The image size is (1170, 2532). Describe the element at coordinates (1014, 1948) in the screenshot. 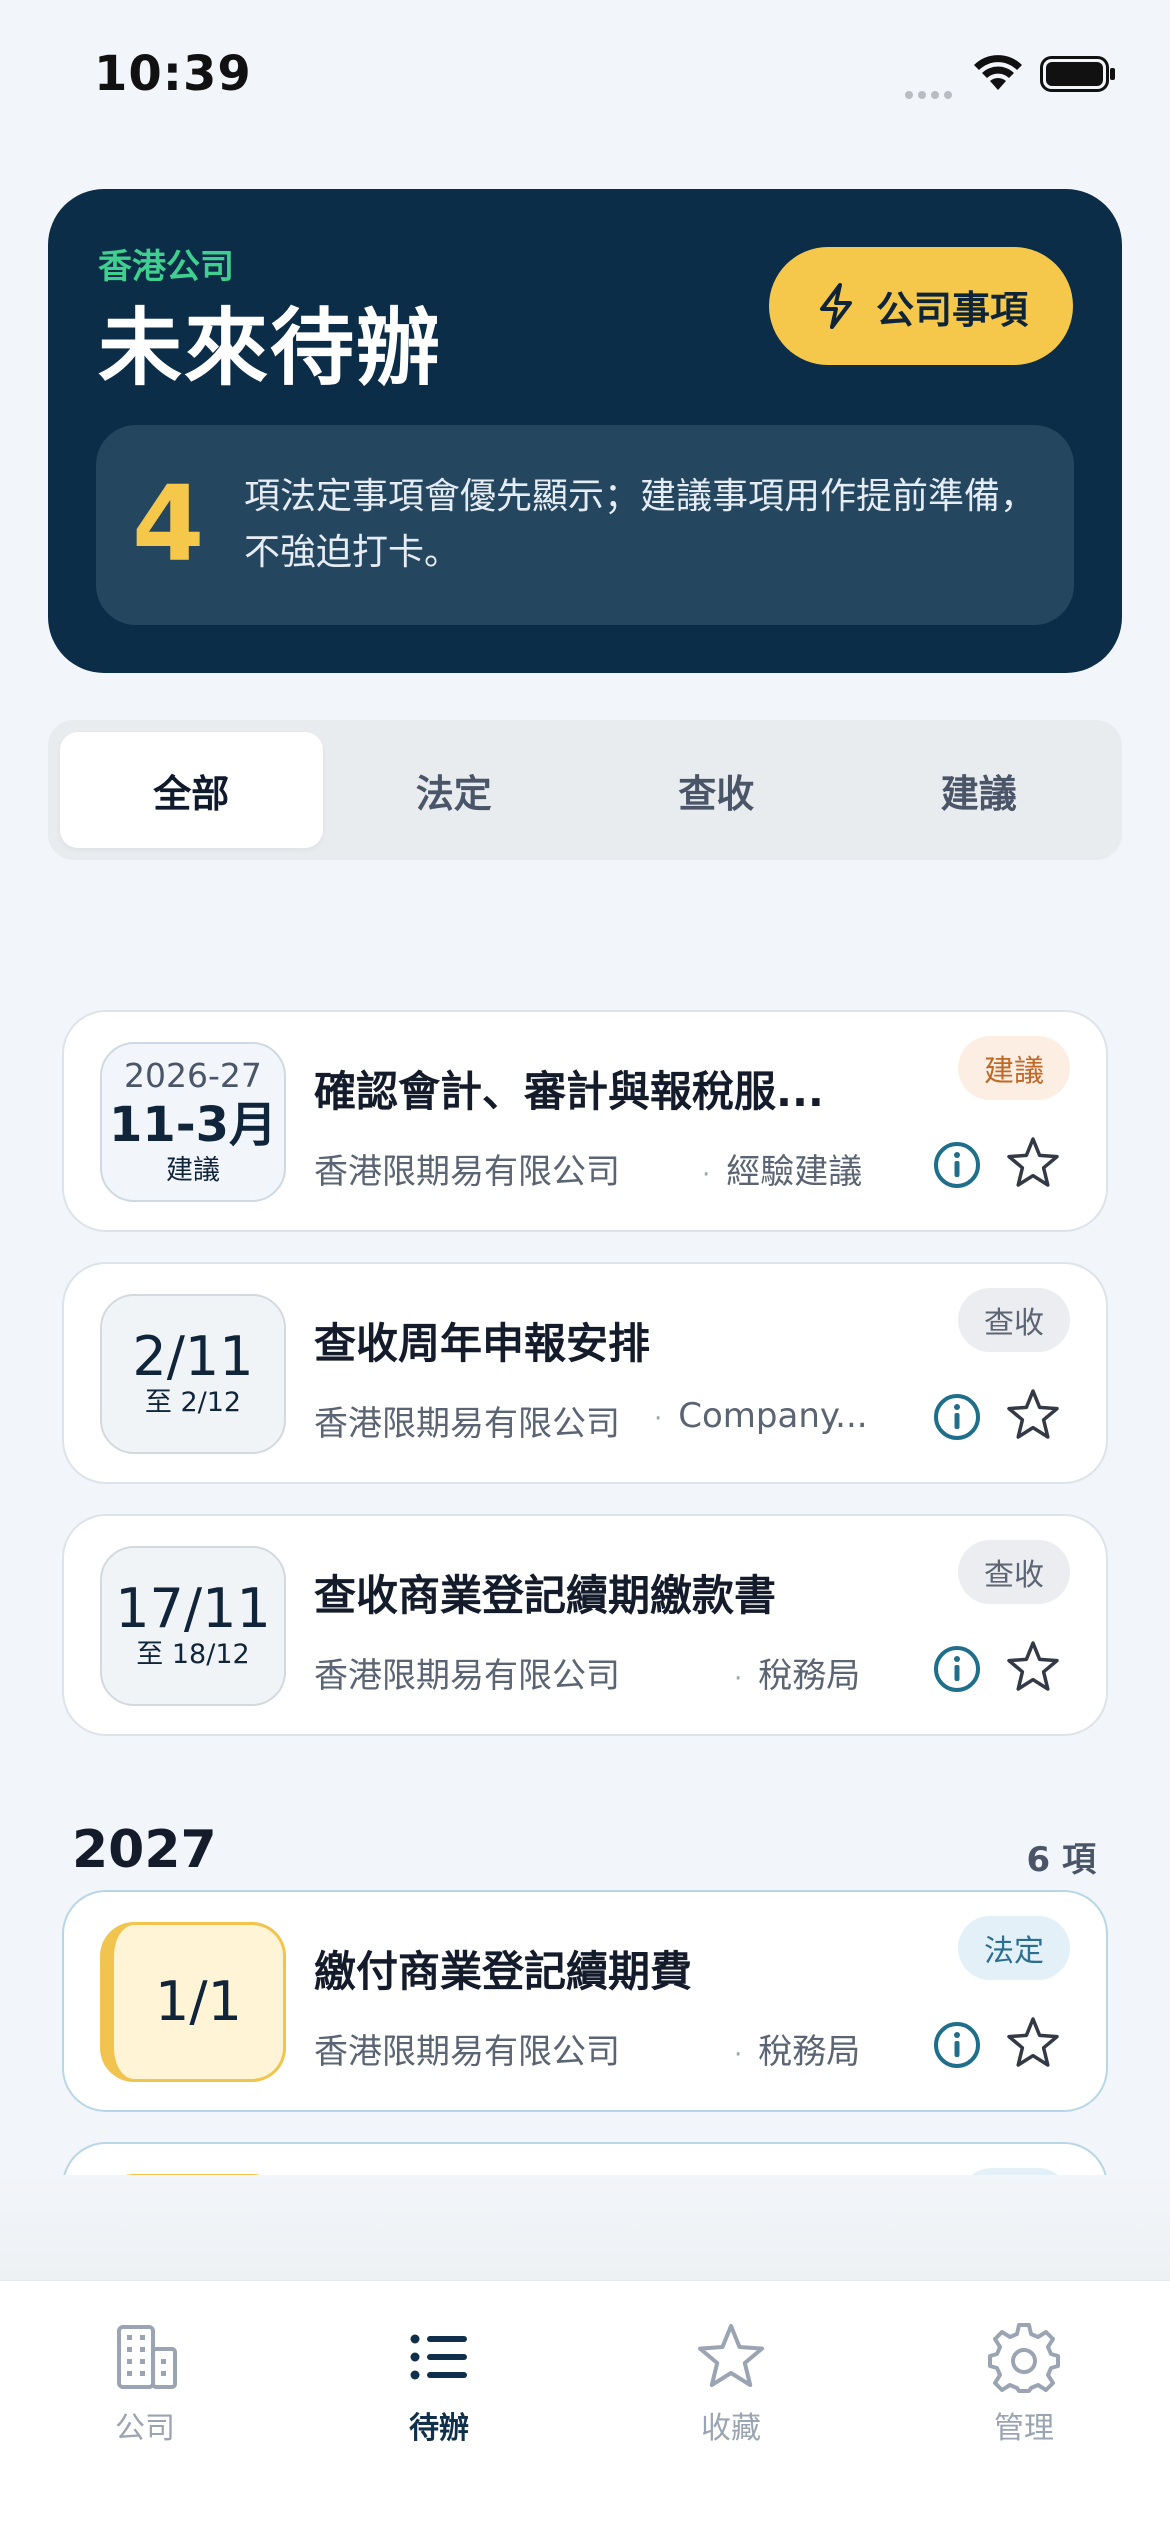

I see `type-badge: 法定` at that location.